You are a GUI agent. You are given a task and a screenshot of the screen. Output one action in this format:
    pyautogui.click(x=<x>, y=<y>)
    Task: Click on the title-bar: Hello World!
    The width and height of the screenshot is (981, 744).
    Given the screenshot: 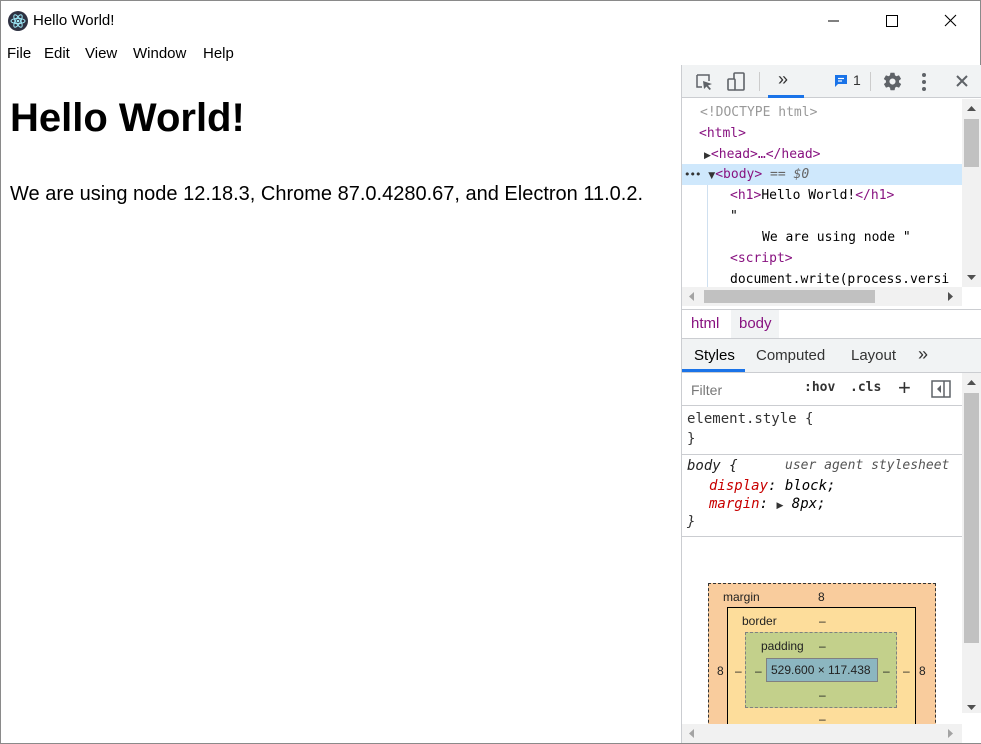 What is the action you would take?
    pyautogui.click(x=490, y=21)
    